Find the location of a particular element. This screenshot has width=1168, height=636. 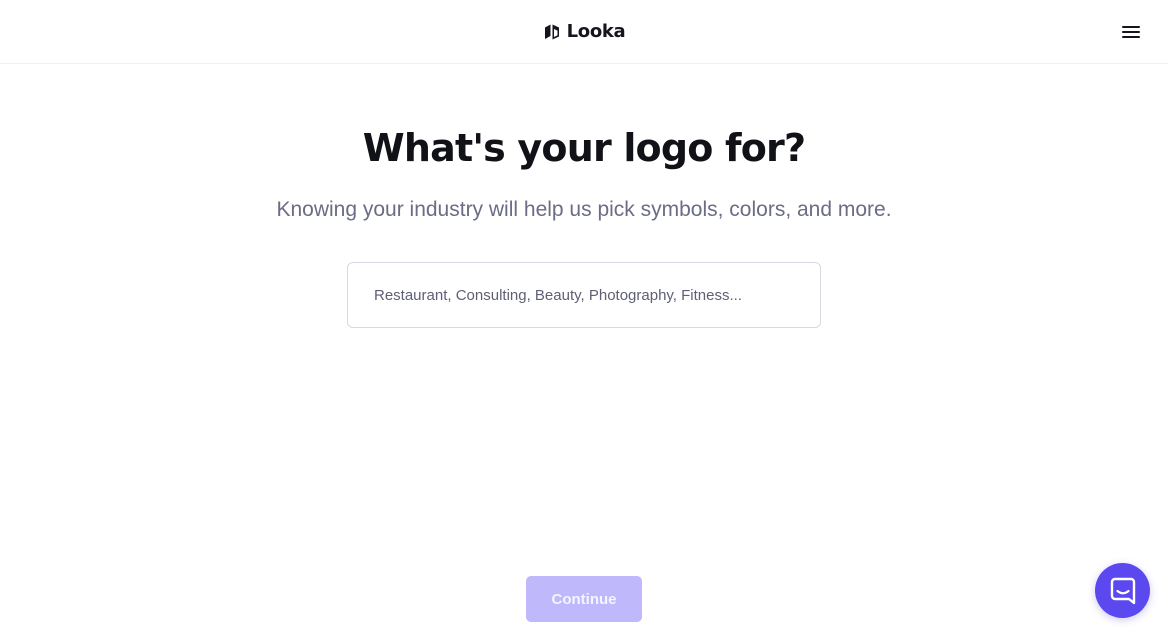

hamburger-menu-icon is located at coordinates (1131, 32).